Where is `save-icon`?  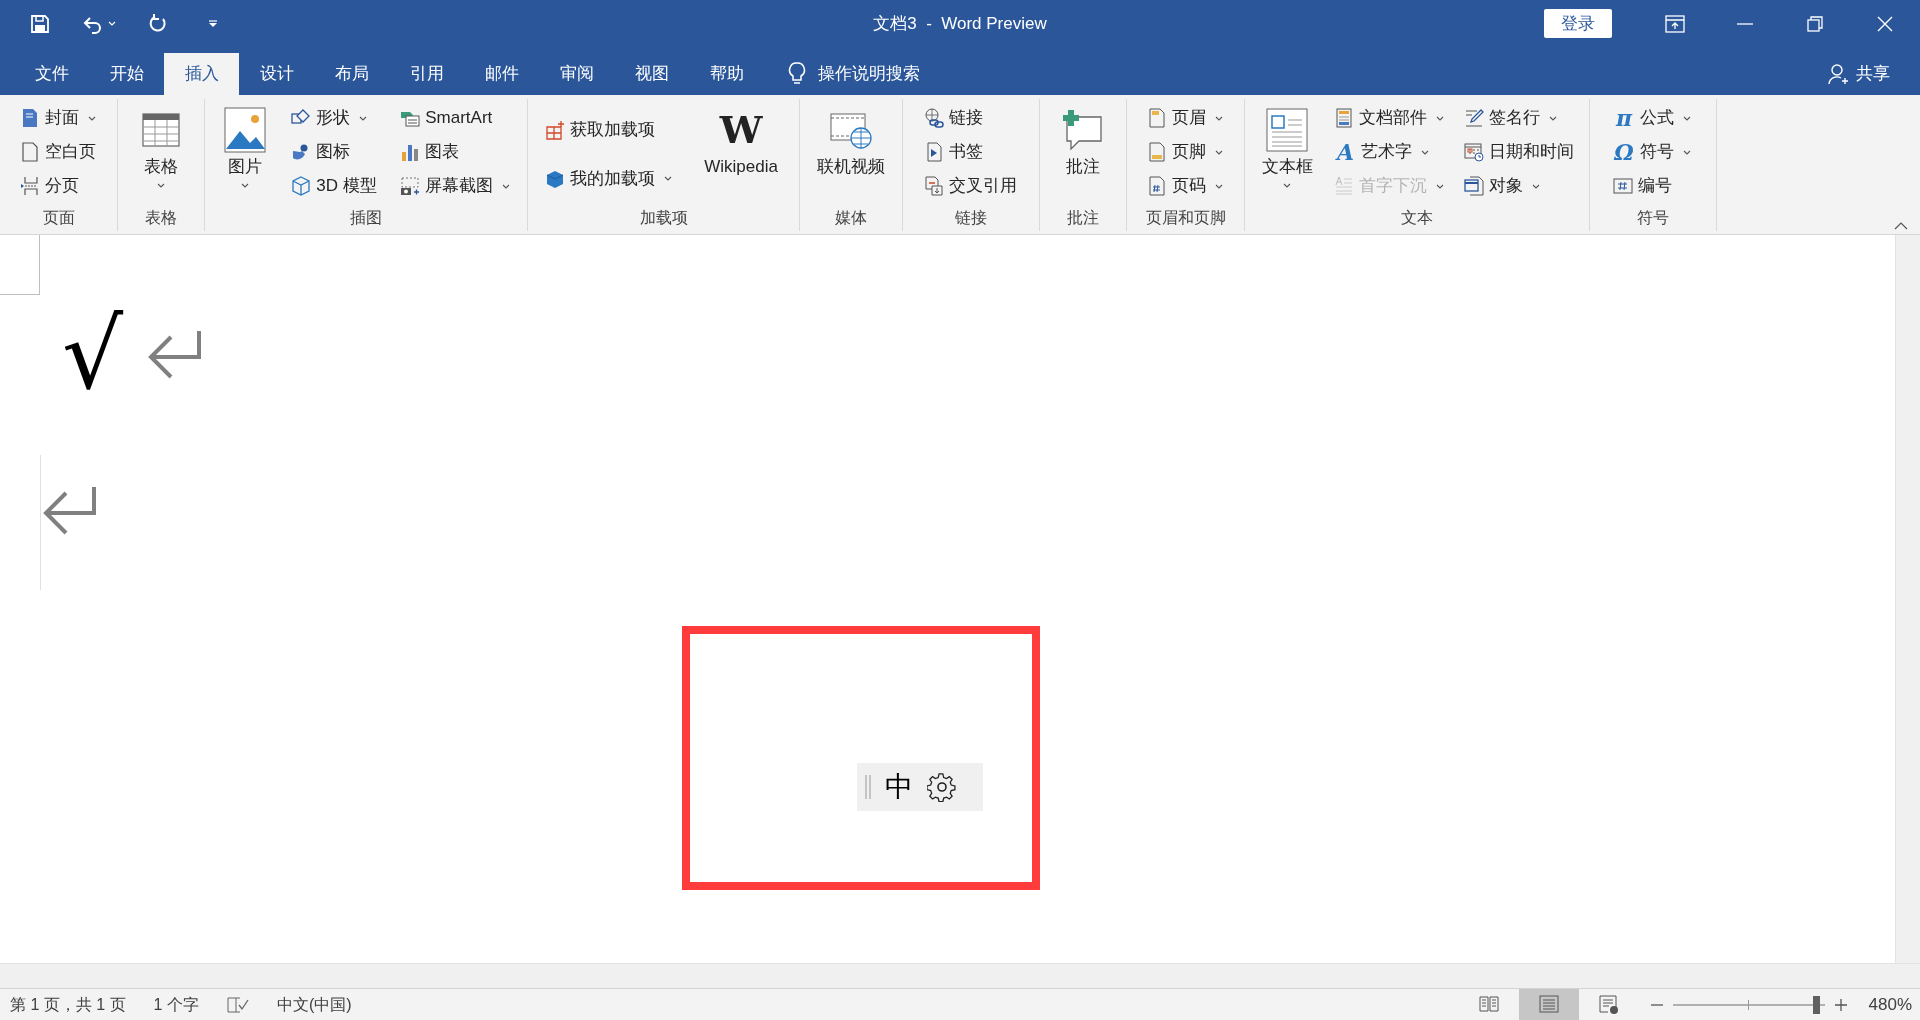 save-icon is located at coordinates (40, 23).